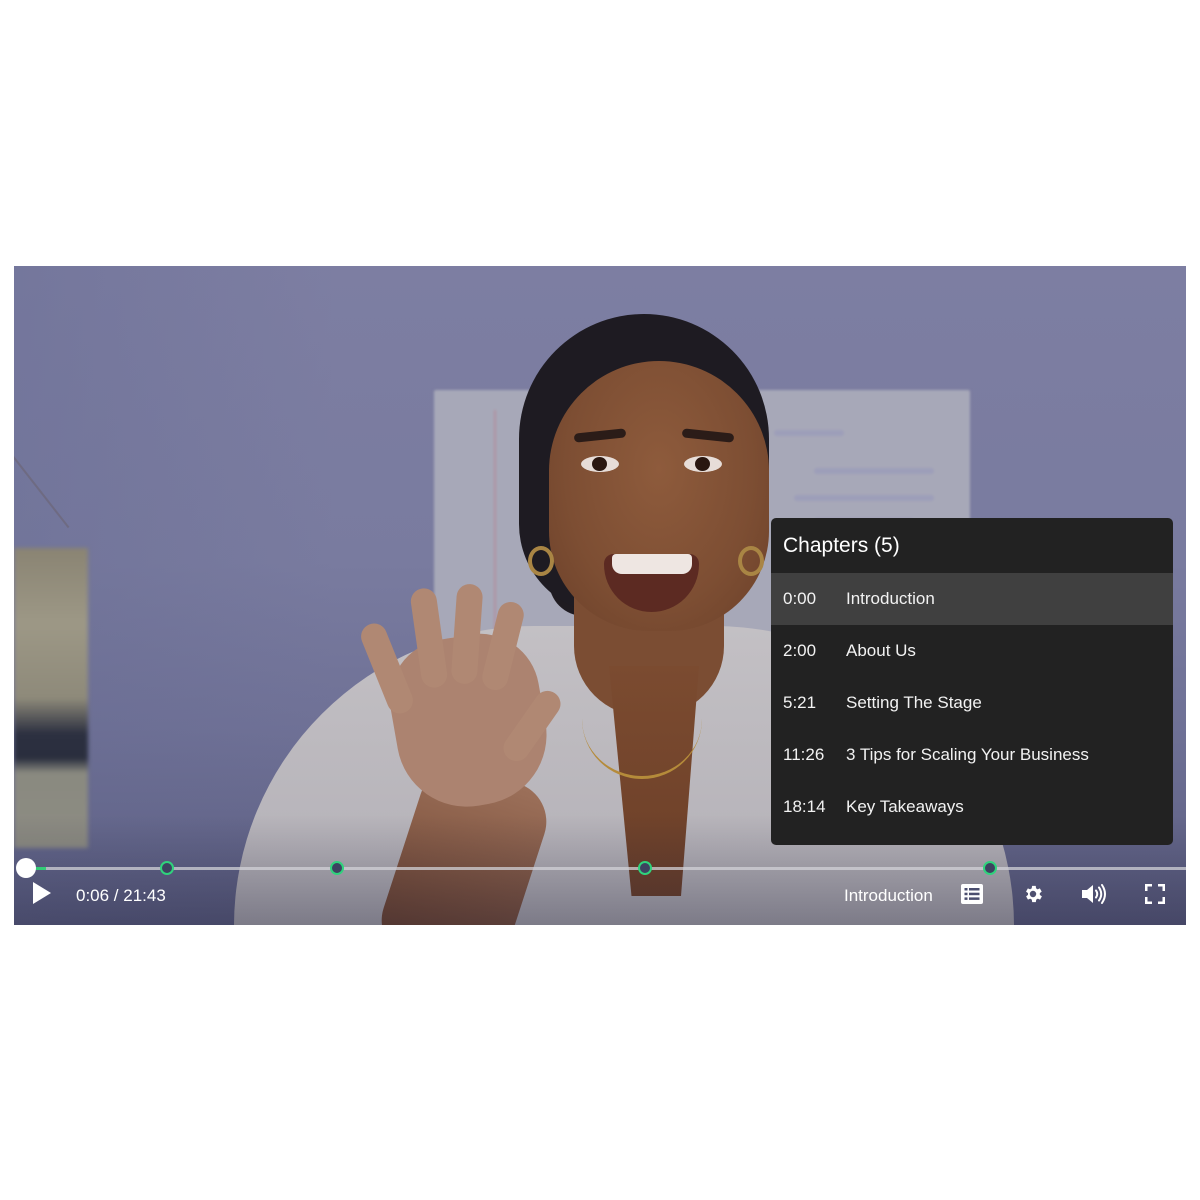 Image resolution: width=1200 pixels, height=1200 pixels. What do you see at coordinates (967, 754) in the screenshot?
I see `chapter-title: 3 Tips for Scaling Your Business` at bounding box center [967, 754].